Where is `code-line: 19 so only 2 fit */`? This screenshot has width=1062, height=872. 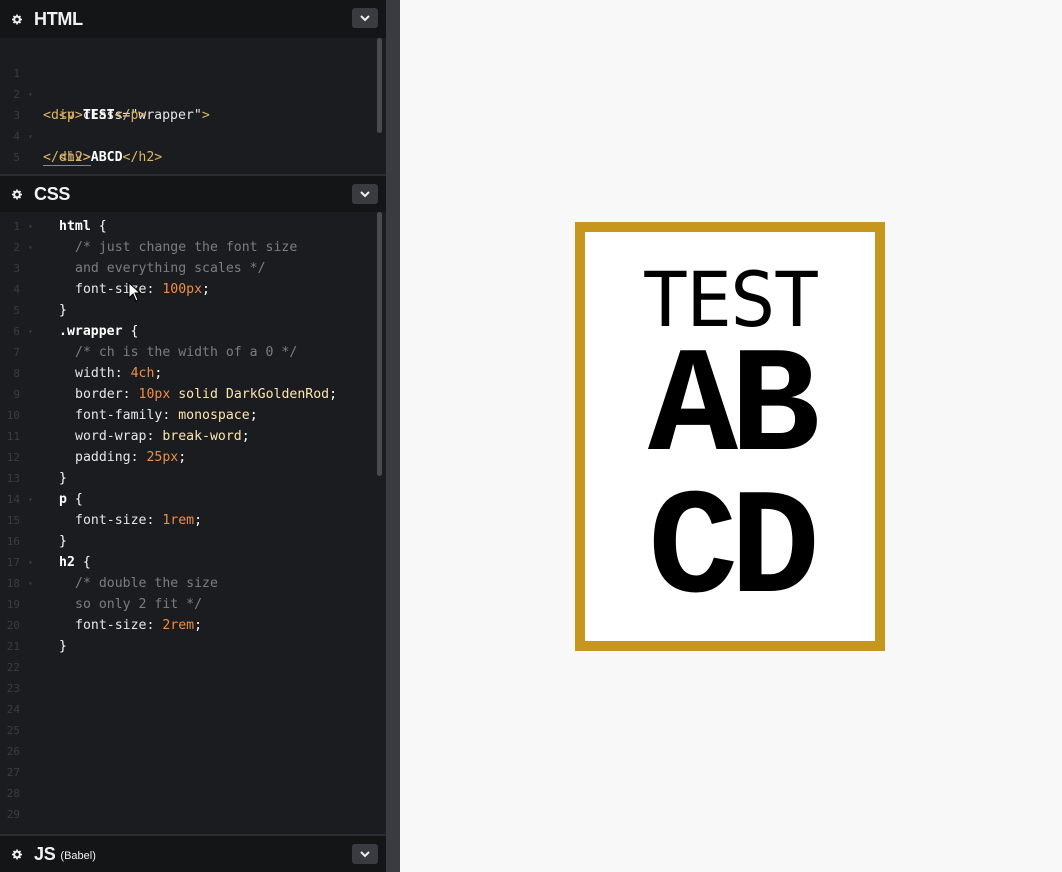
code-line: 19 so only 2 fit */ is located at coordinates (104, 604).